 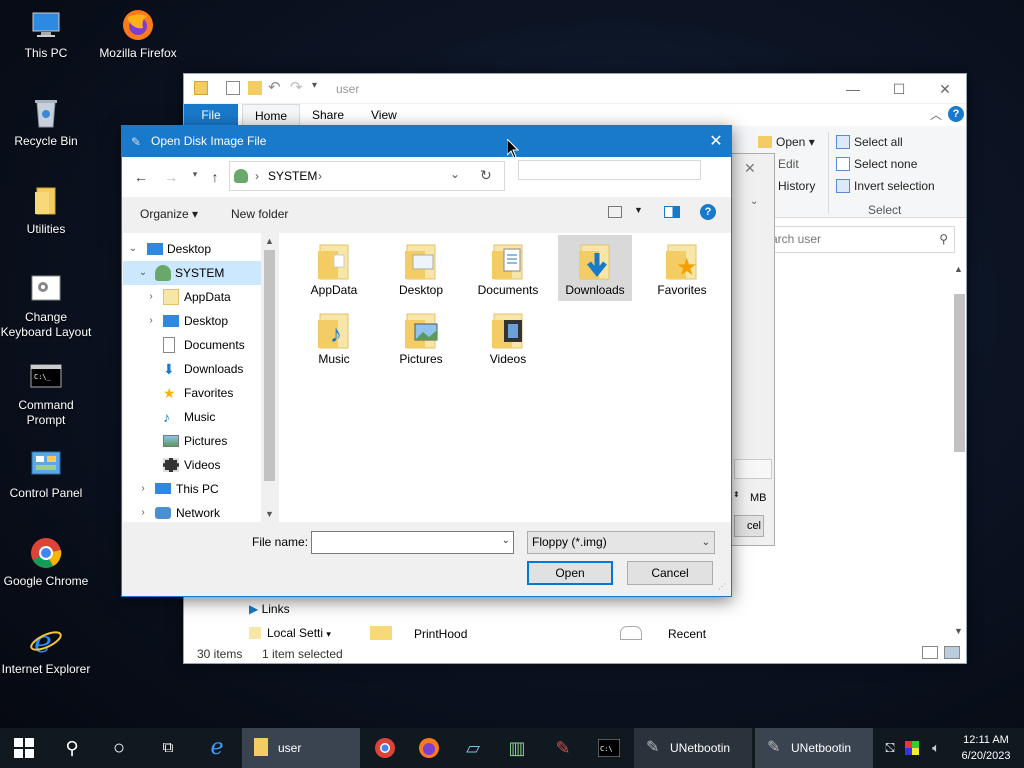 What do you see at coordinates (517, 748) in the screenshot?
I see `spreadsheet-taskbar-icon: ▥` at bounding box center [517, 748].